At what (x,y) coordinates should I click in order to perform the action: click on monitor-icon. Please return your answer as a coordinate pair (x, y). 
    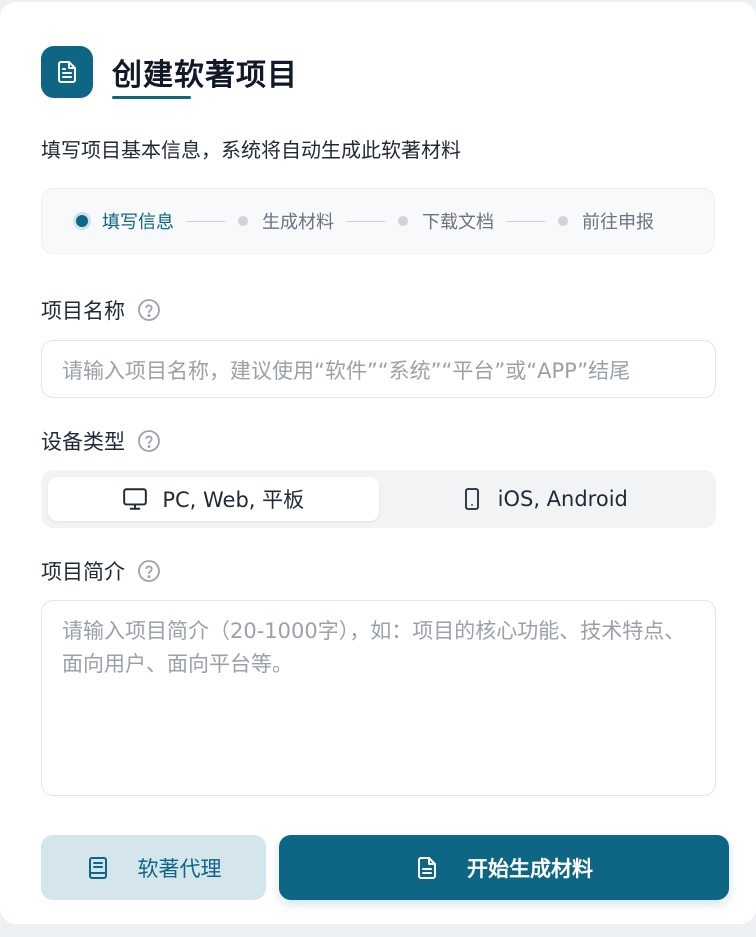
    Looking at the image, I should click on (135, 499).